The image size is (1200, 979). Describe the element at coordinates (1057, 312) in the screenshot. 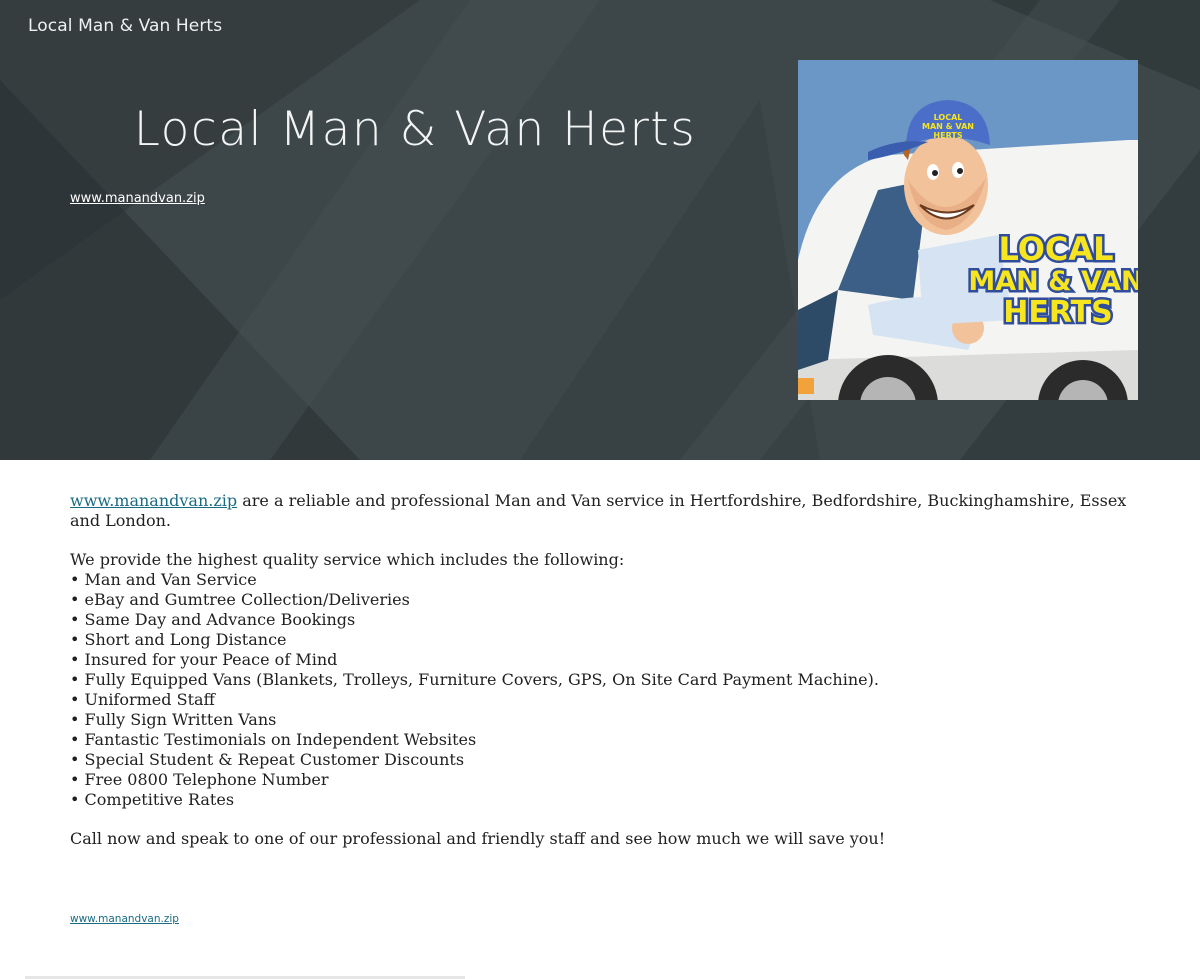

I see `logo-text-herts: HERTS` at that location.